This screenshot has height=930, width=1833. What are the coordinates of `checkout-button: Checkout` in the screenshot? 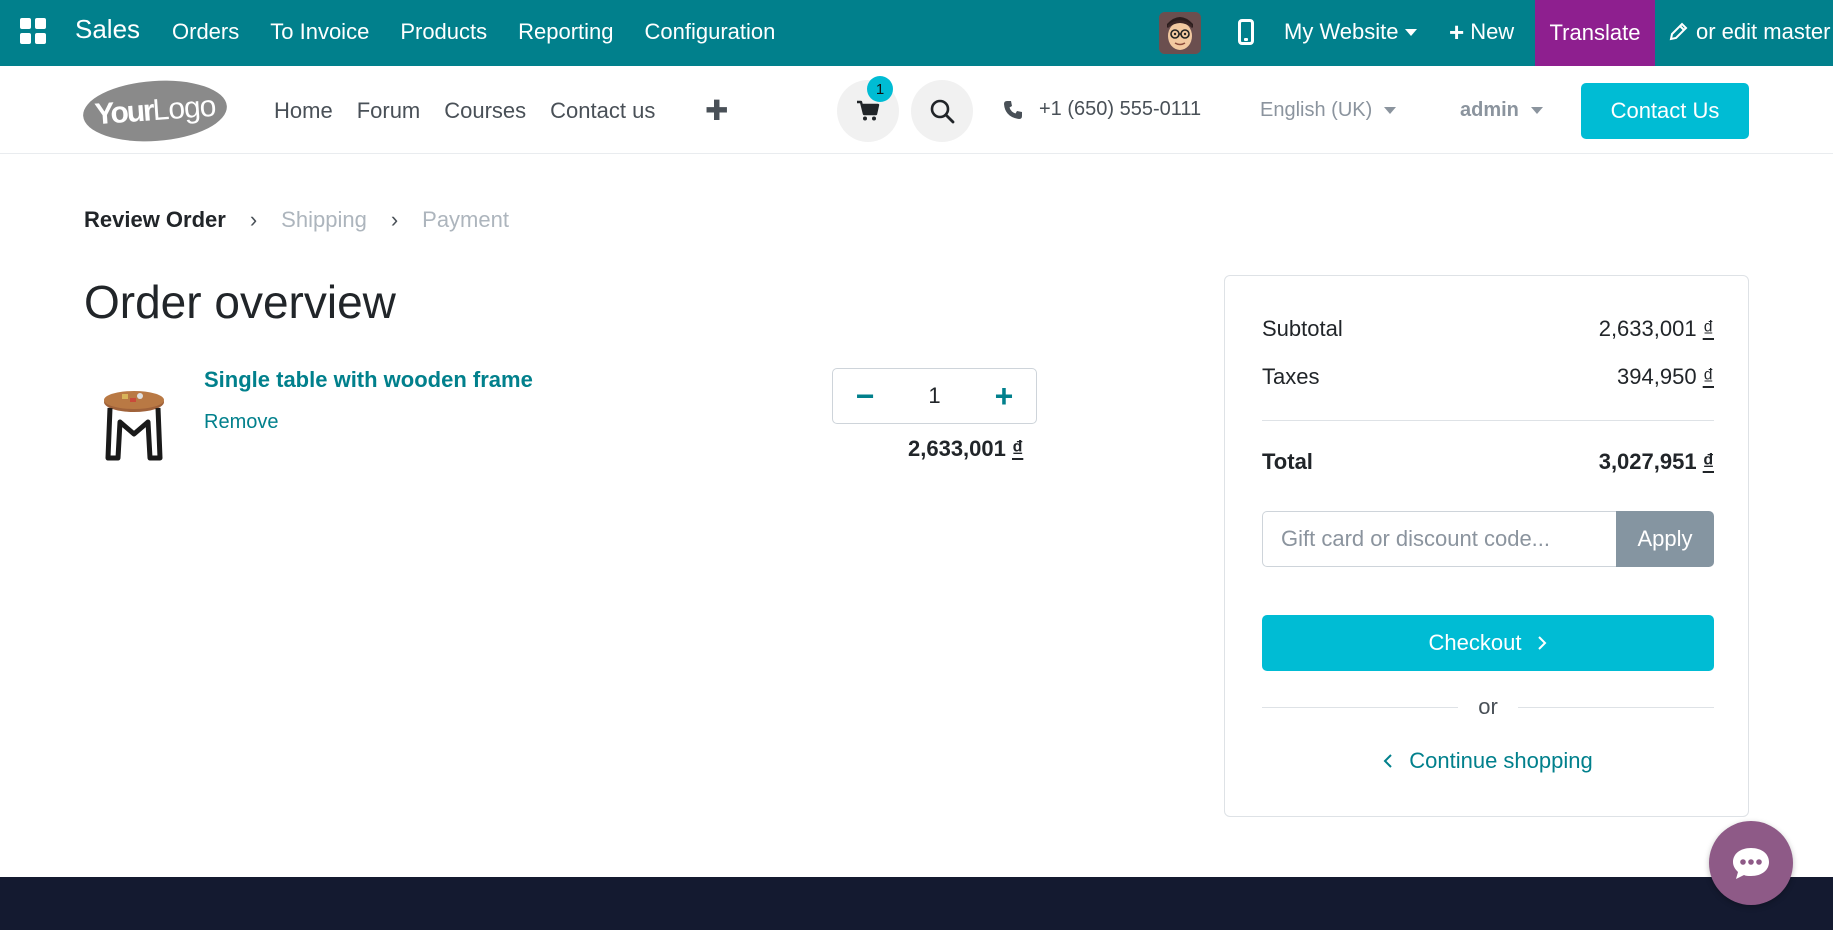 It's located at (1488, 643).